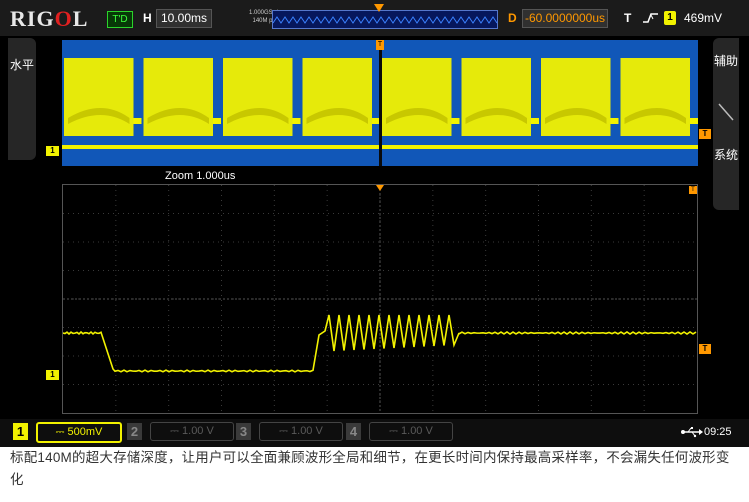 The image size is (749, 502). What do you see at coordinates (705, 134) in the screenshot?
I see `overview-trigger-level-marker: T` at bounding box center [705, 134].